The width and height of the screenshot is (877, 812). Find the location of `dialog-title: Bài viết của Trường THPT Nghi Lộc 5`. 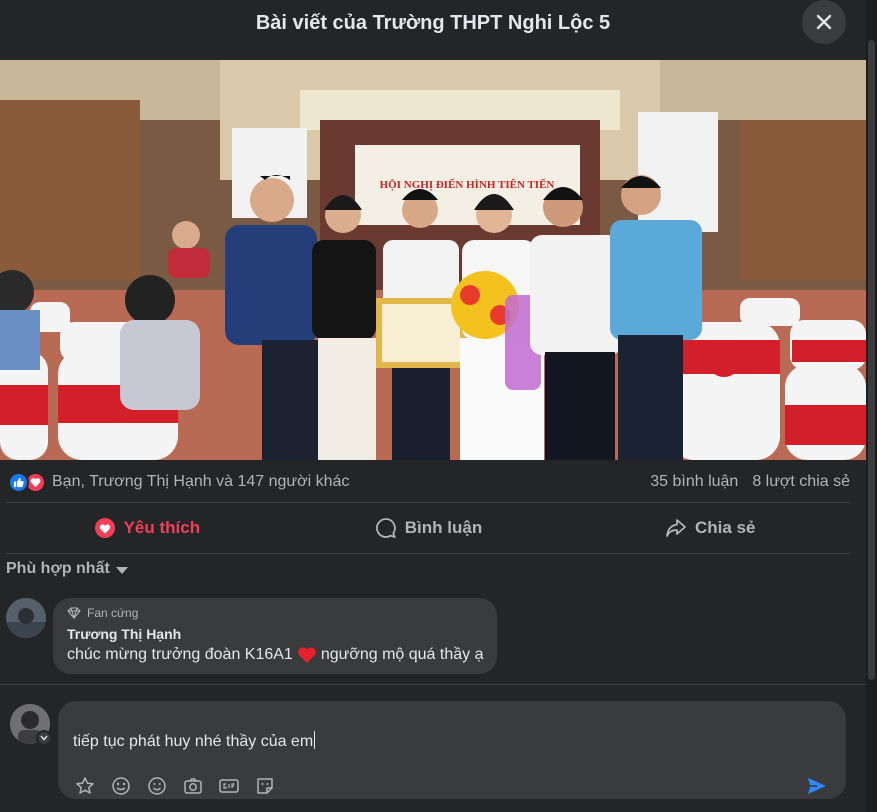

dialog-title: Bài viết của Trường THPT Nghi Lộc 5 is located at coordinates (433, 22).